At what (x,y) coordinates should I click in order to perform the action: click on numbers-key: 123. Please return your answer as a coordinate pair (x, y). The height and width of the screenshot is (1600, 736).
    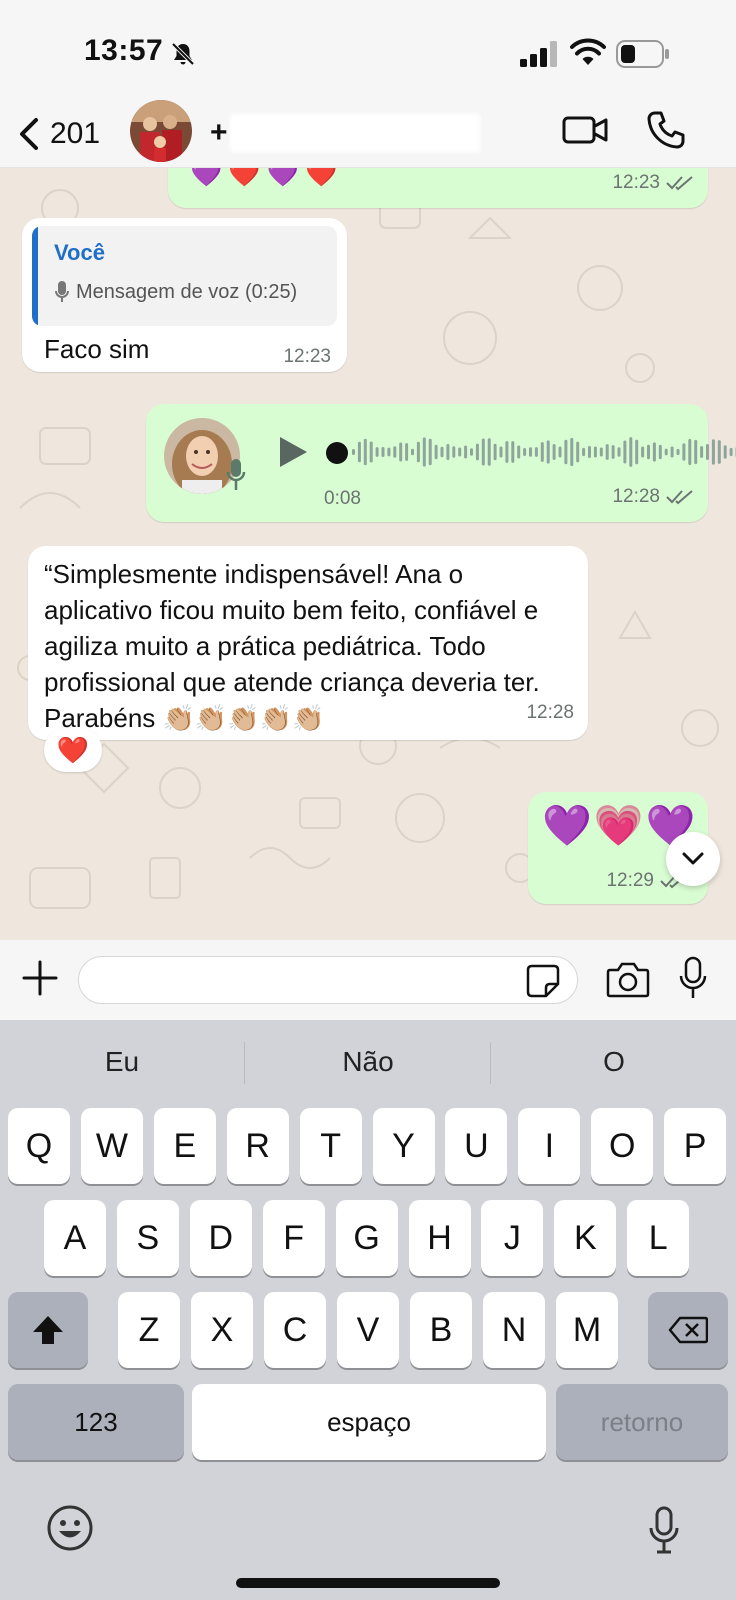
    Looking at the image, I should click on (96, 1422).